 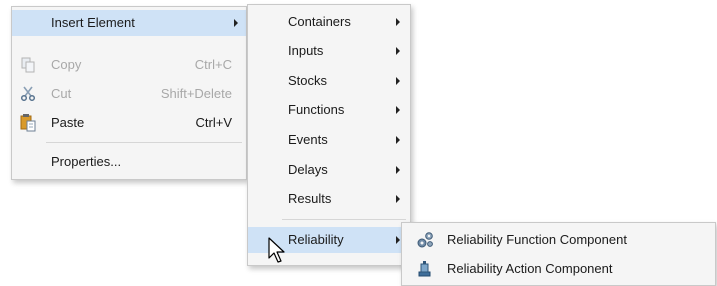 I want to click on delays-label: Delays, so click(x=308, y=169).